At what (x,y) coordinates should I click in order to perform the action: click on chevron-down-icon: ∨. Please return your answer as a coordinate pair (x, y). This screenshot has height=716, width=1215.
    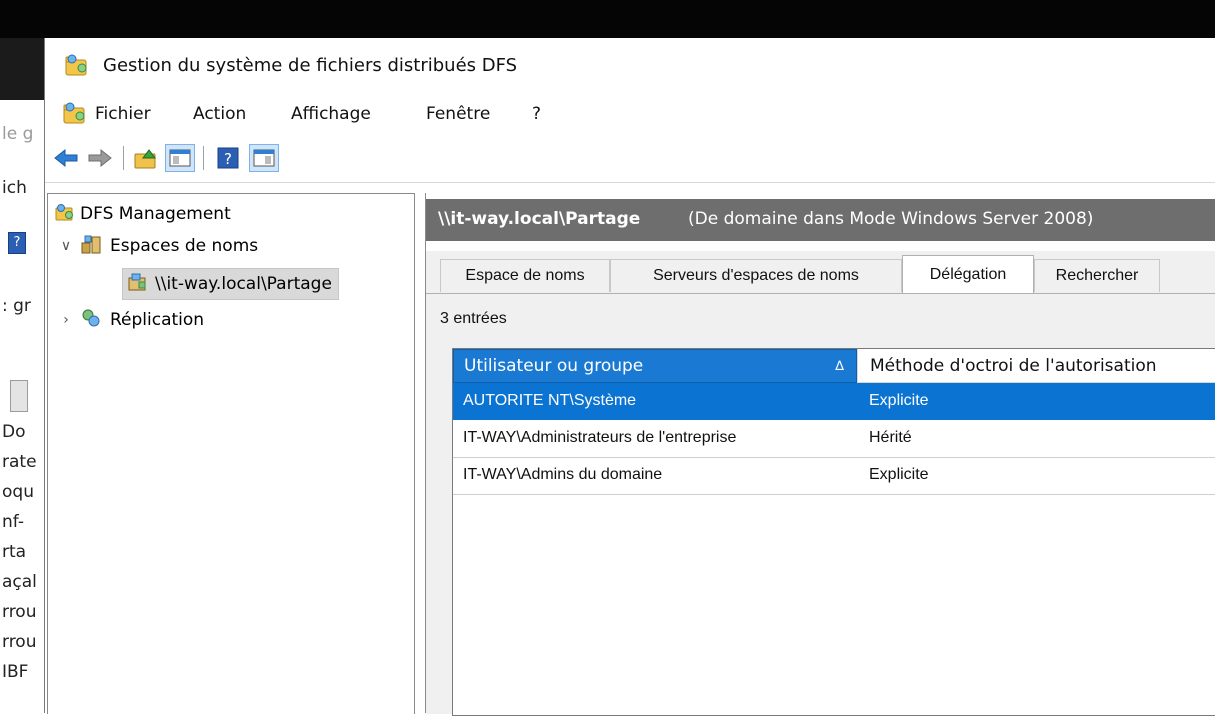
    Looking at the image, I should click on (66, 246).